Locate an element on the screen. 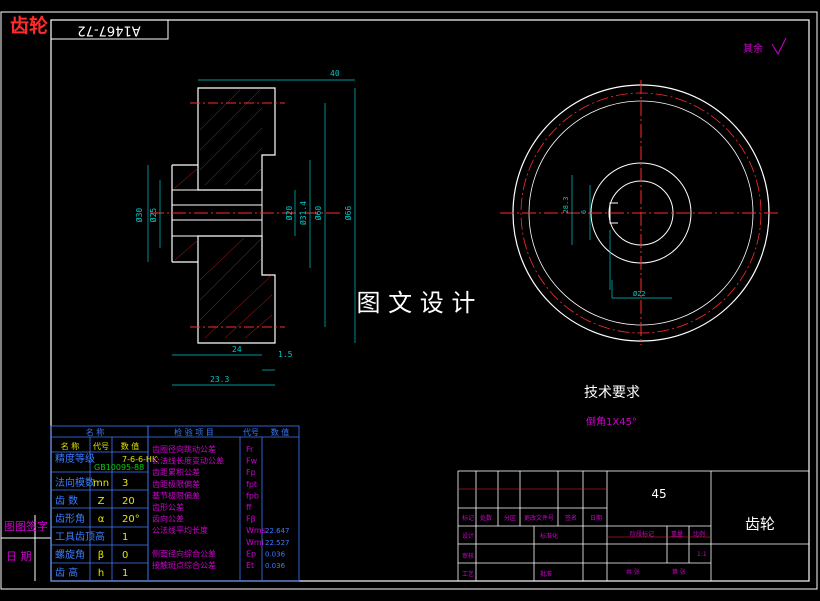  material: 45 is located at coordinates (658, 494).